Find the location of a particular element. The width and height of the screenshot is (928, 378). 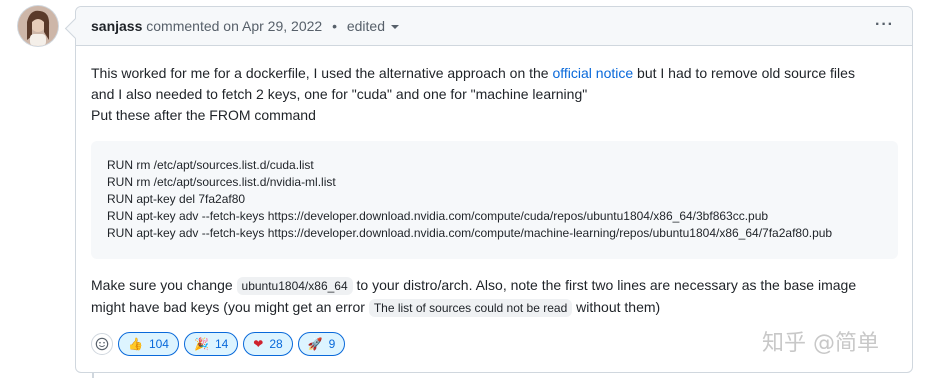

inline-code: ubuntu1804/x86_64 is located at coordinates (294, 286).